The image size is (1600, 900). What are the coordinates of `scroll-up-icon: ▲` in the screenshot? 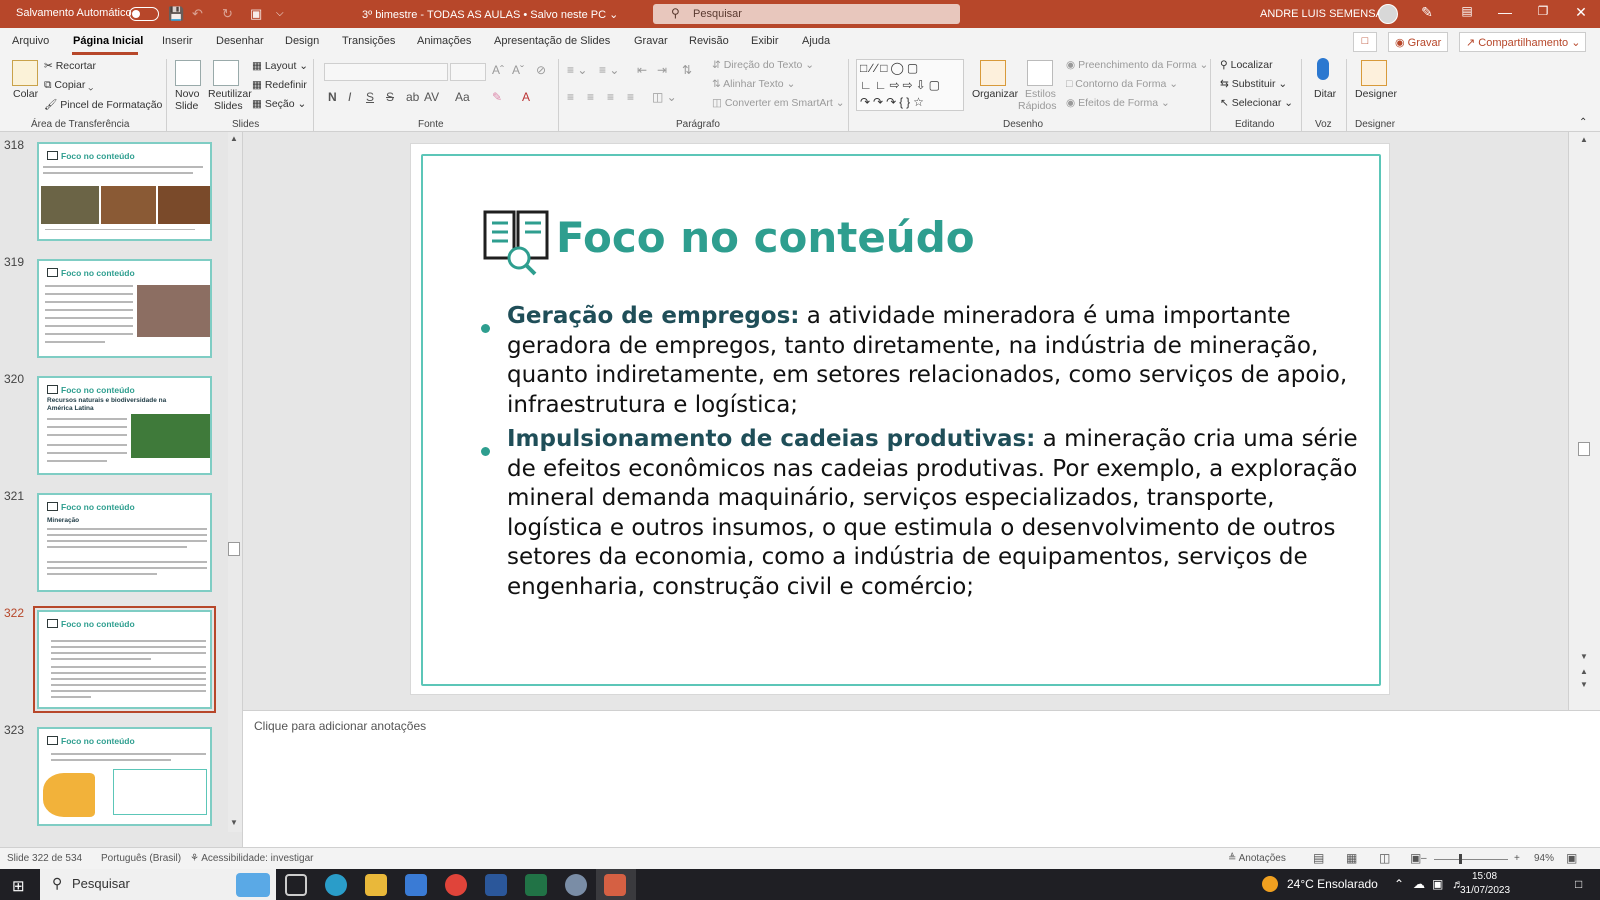 It's located at (234, 138).